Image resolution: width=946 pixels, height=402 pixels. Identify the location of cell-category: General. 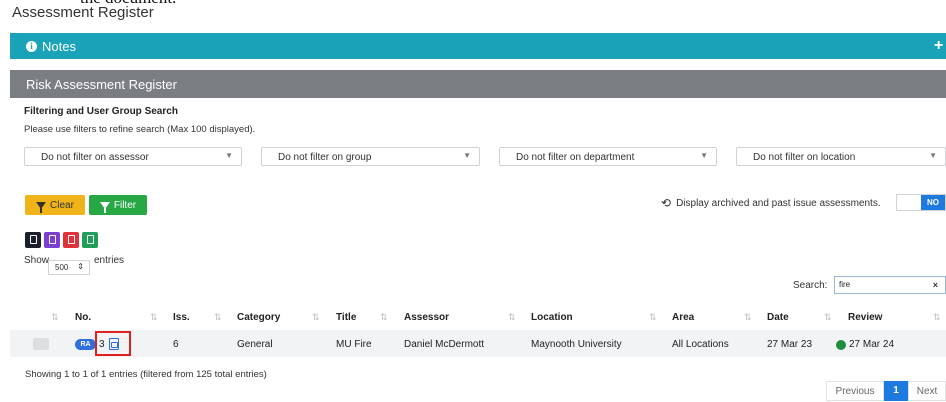
(255, 344).